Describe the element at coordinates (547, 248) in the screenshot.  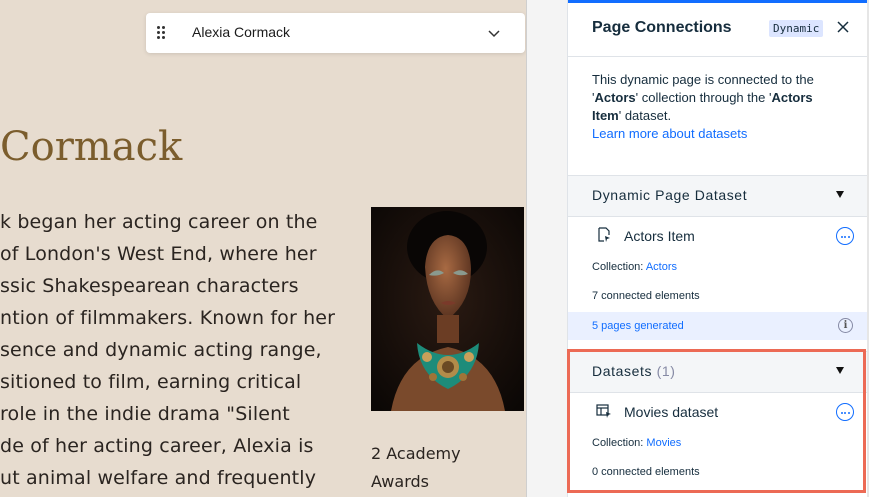
I see `panel-gutter` at that location.